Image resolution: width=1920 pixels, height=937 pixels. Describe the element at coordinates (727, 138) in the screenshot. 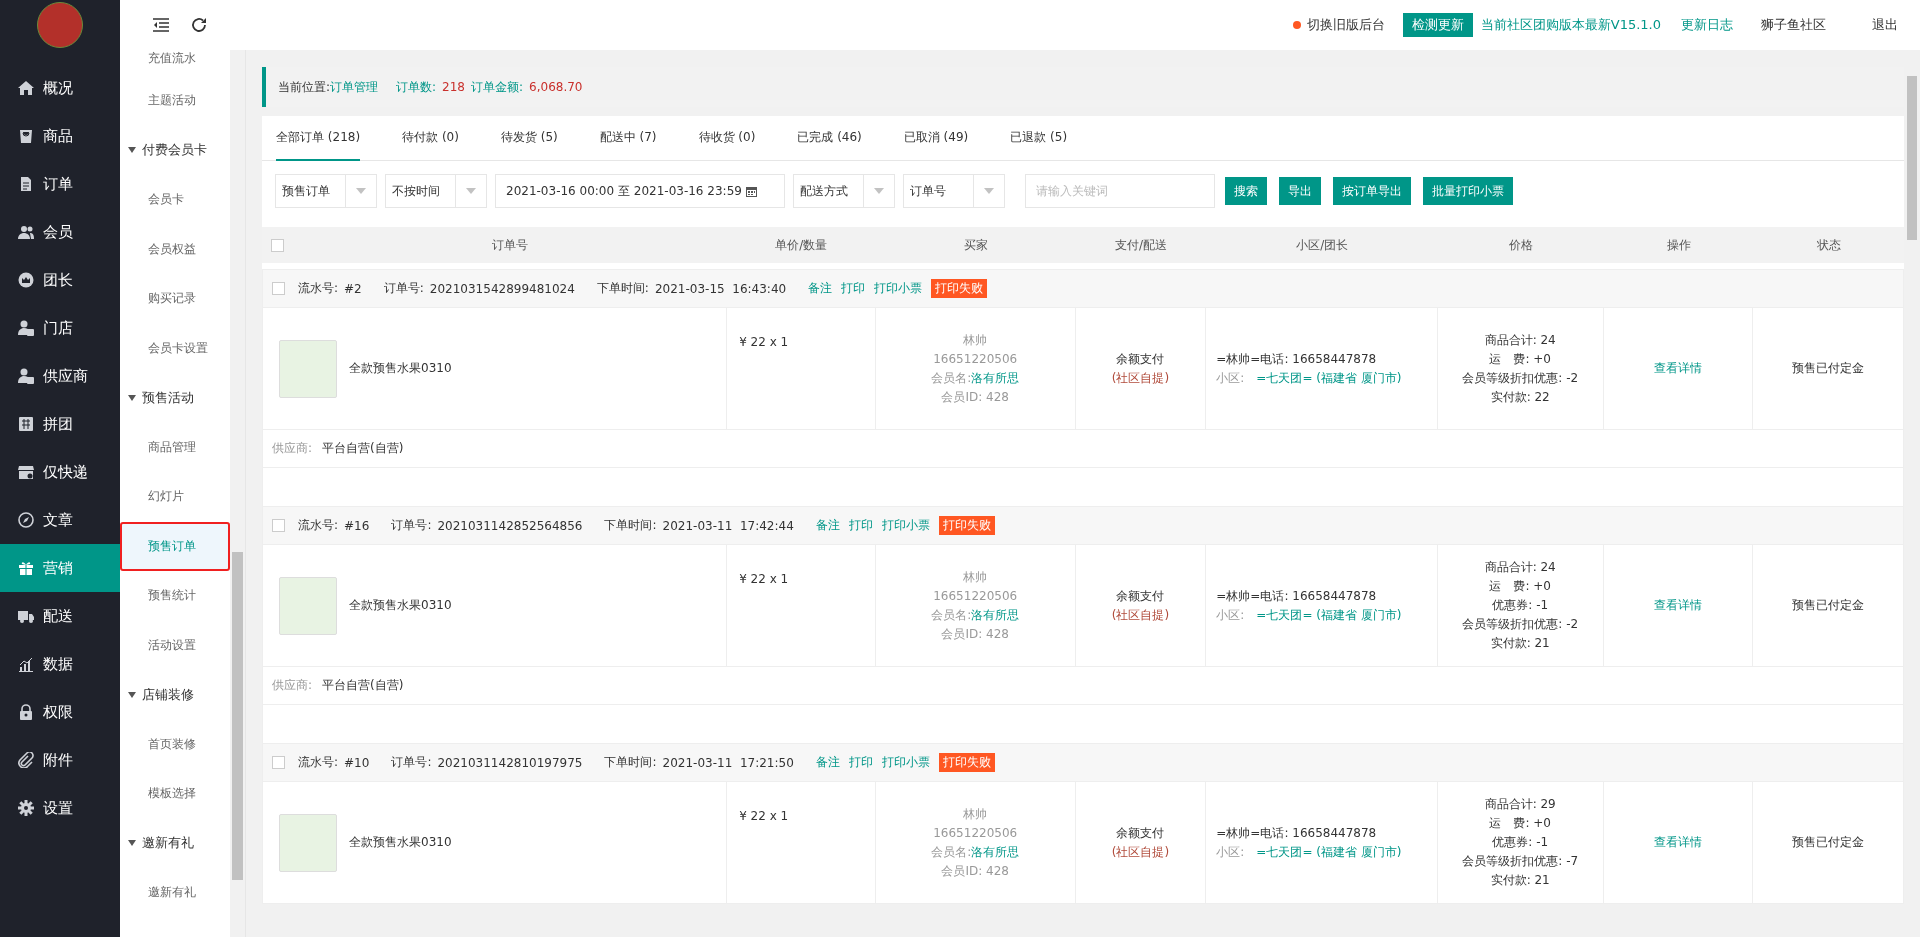

I see `tab: 待收货 (0)` at that location.